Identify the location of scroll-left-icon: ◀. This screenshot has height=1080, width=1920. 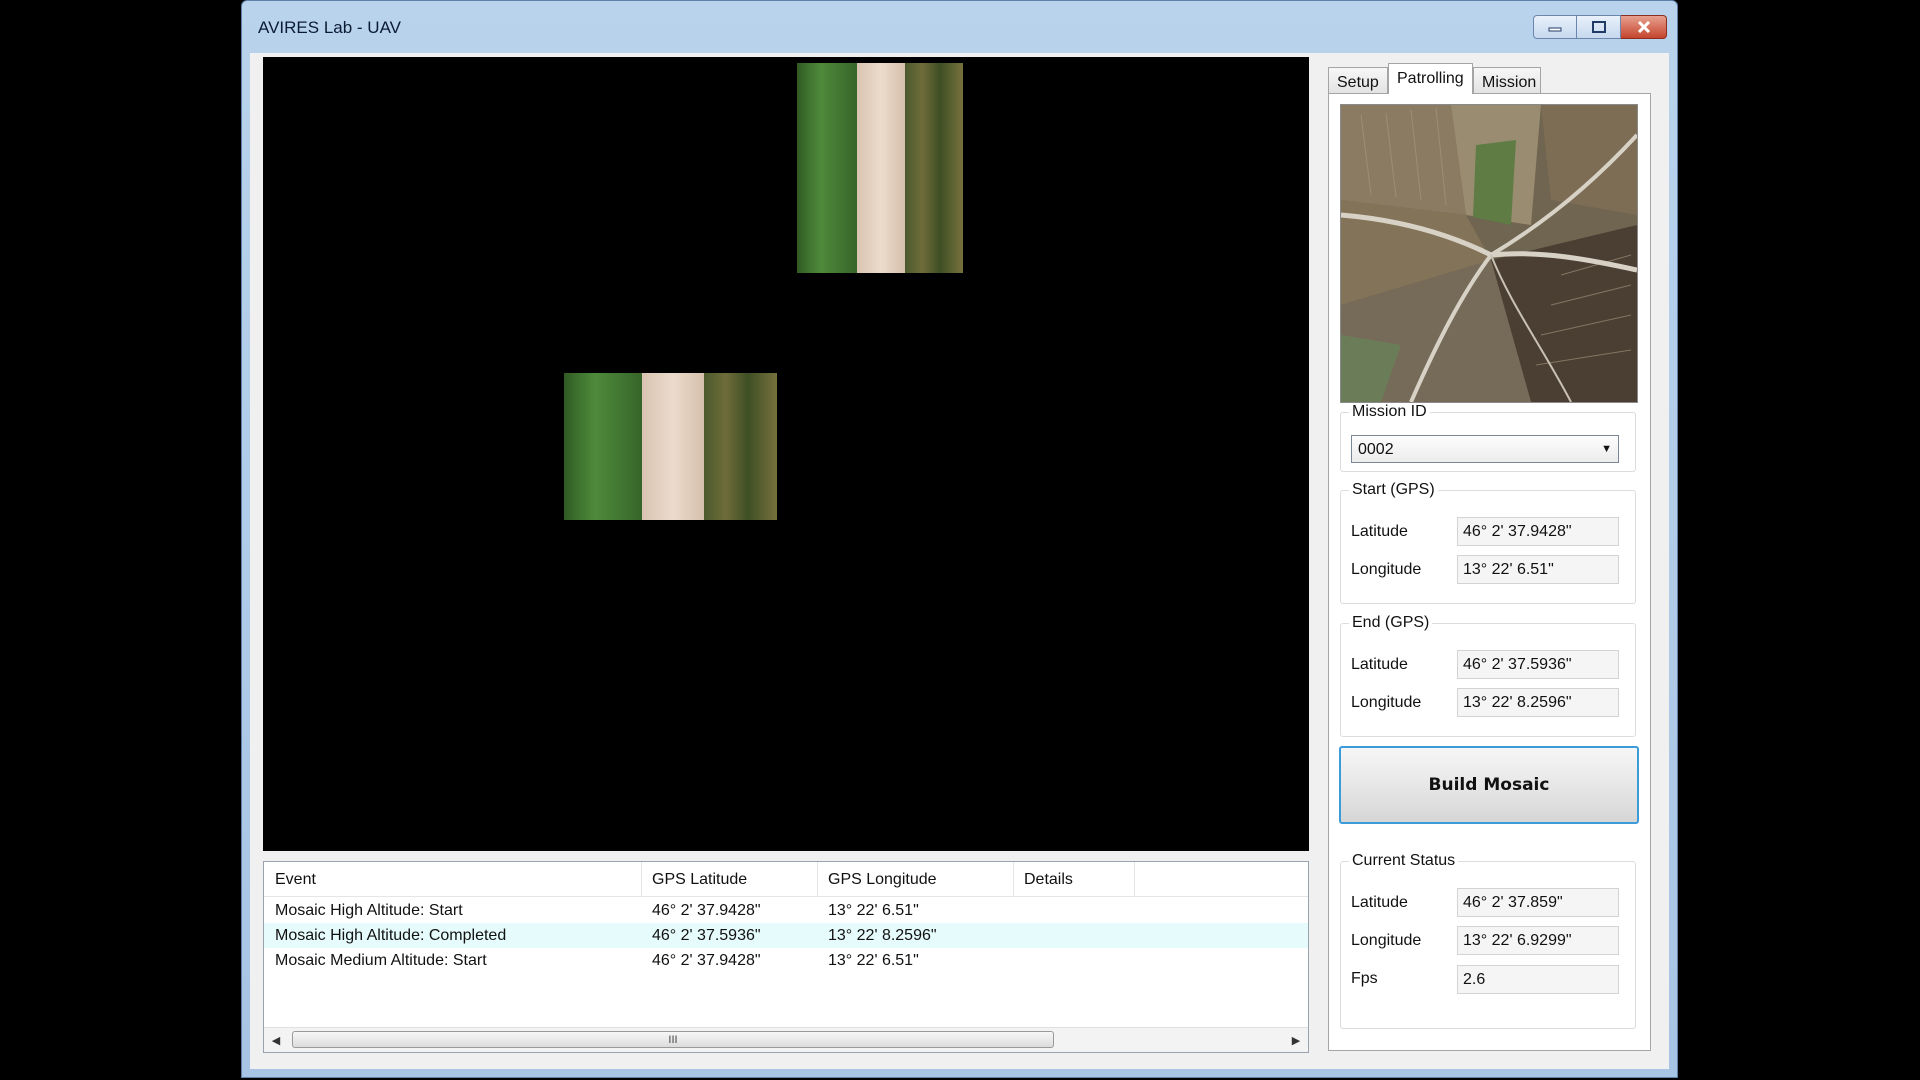
(276, 1040).